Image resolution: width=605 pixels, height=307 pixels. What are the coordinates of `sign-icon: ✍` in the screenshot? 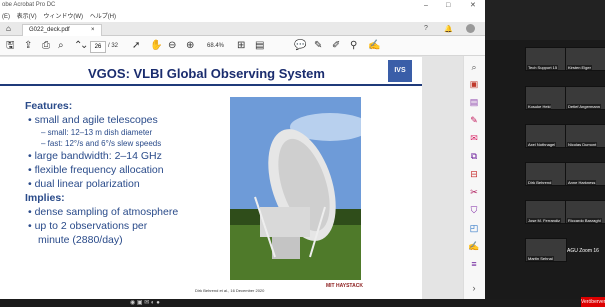 It's located at (374, 46).